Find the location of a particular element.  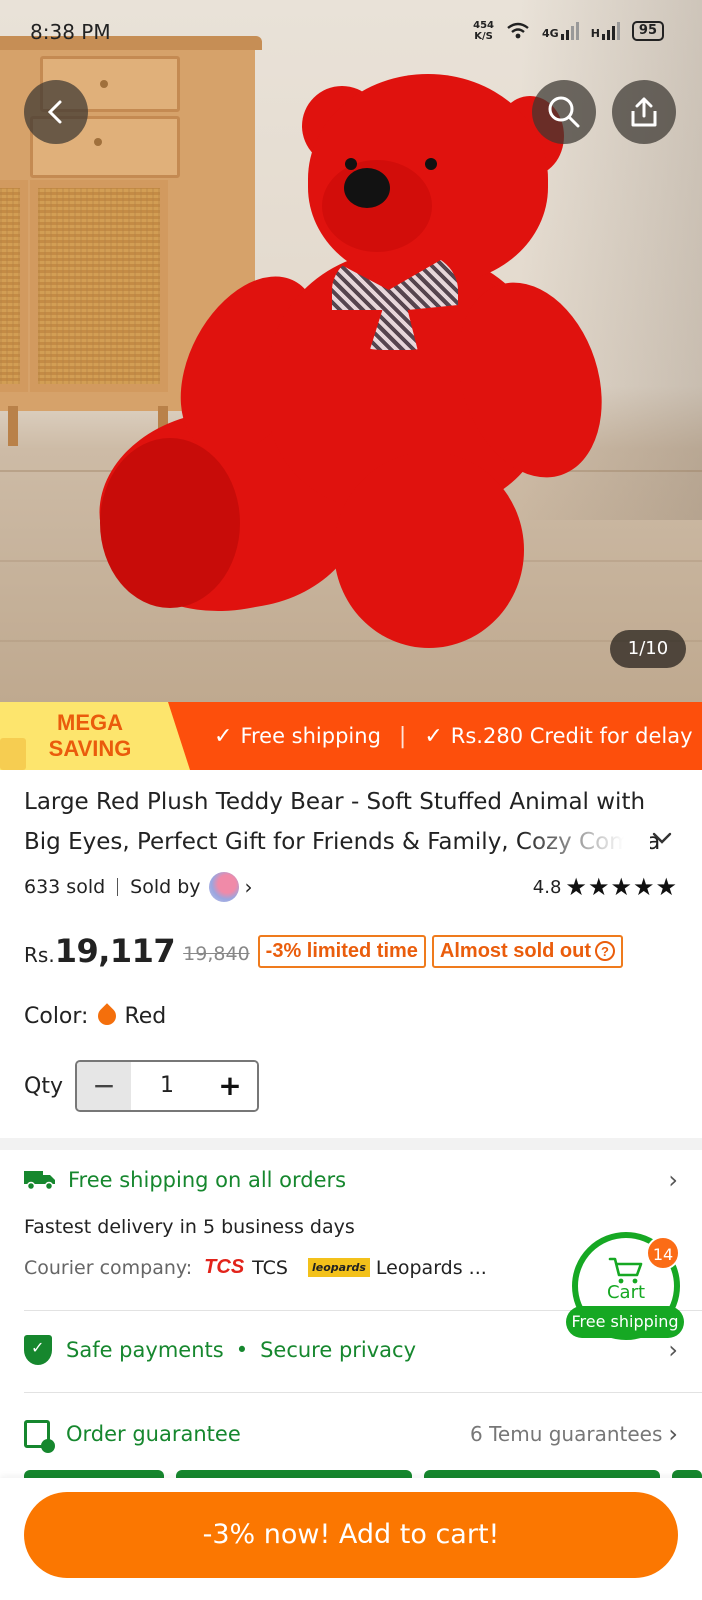

guarantee-icon is located at coordinates (39, 1436).